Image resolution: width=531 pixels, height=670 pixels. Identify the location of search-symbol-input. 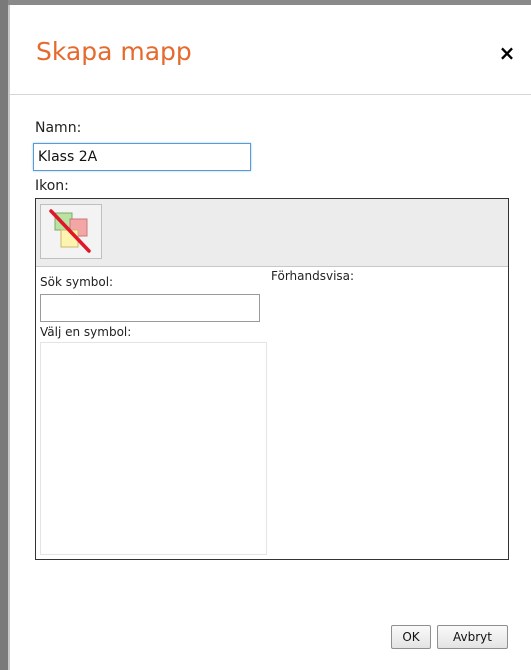
(150, 308).